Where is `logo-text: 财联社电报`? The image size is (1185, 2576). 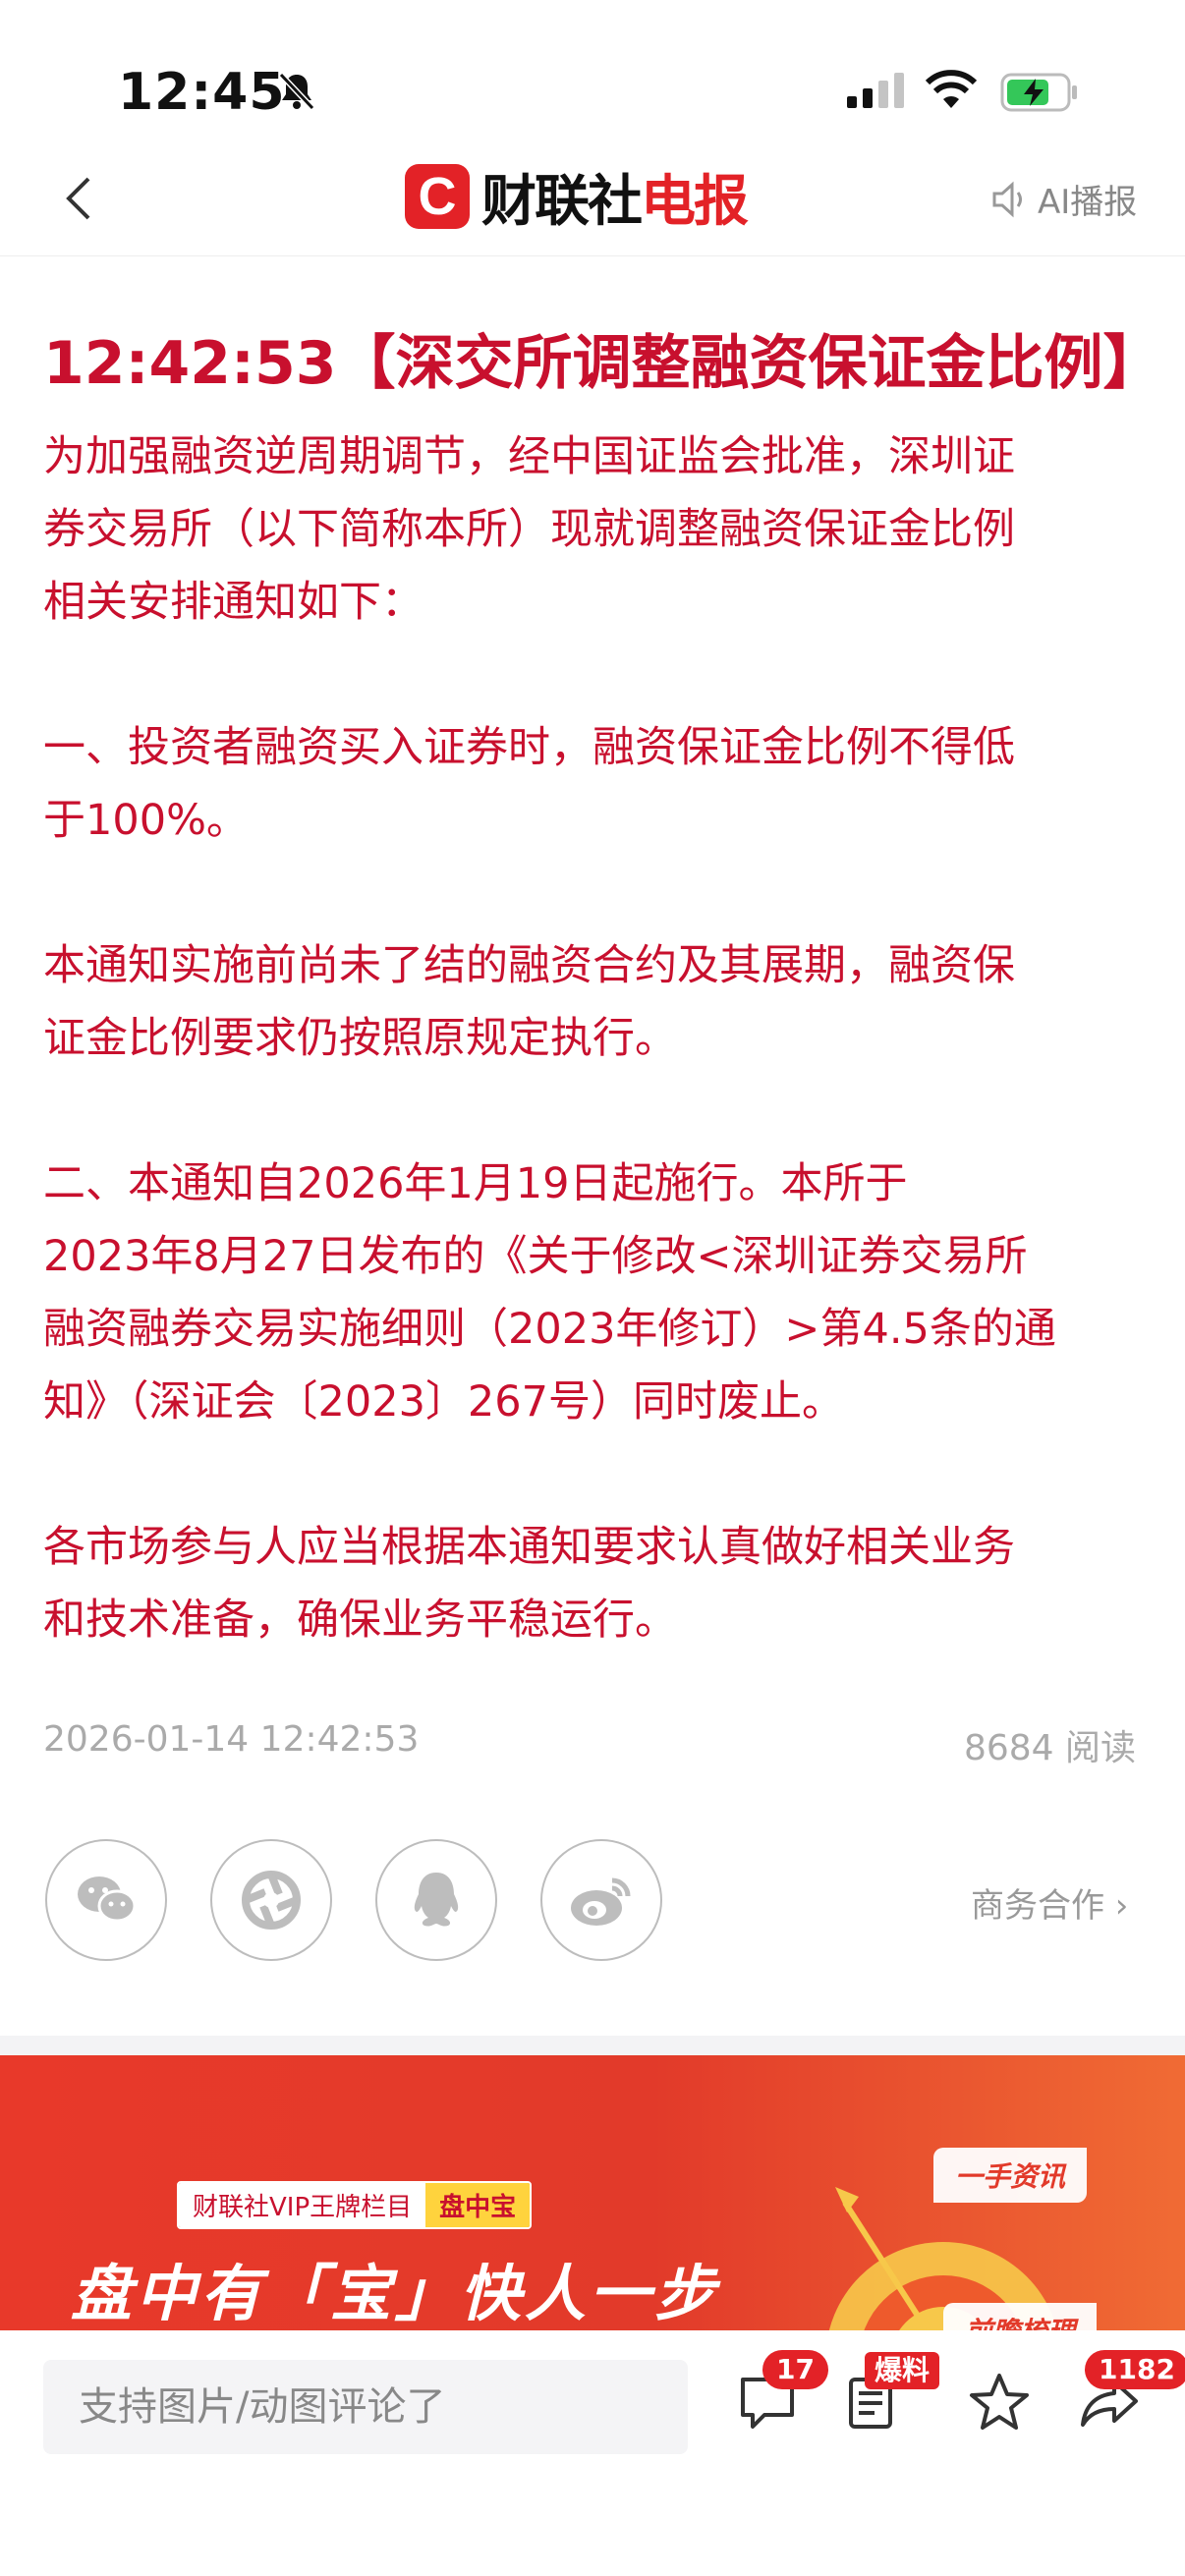
logo-text: 财联社电报 is located at coordinates (615, 197).